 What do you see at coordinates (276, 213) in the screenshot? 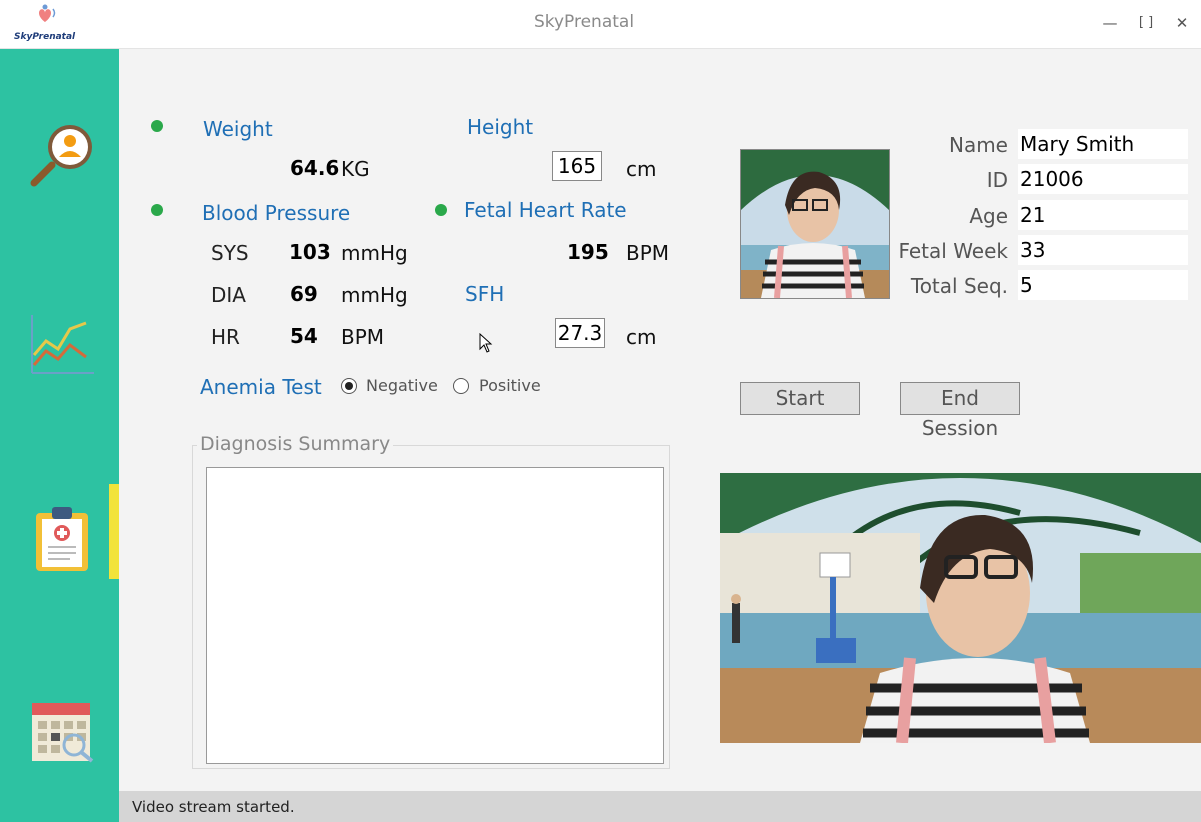
I see `blood-pressure-label: Blood Pressure` at bounding box center [276, 213].